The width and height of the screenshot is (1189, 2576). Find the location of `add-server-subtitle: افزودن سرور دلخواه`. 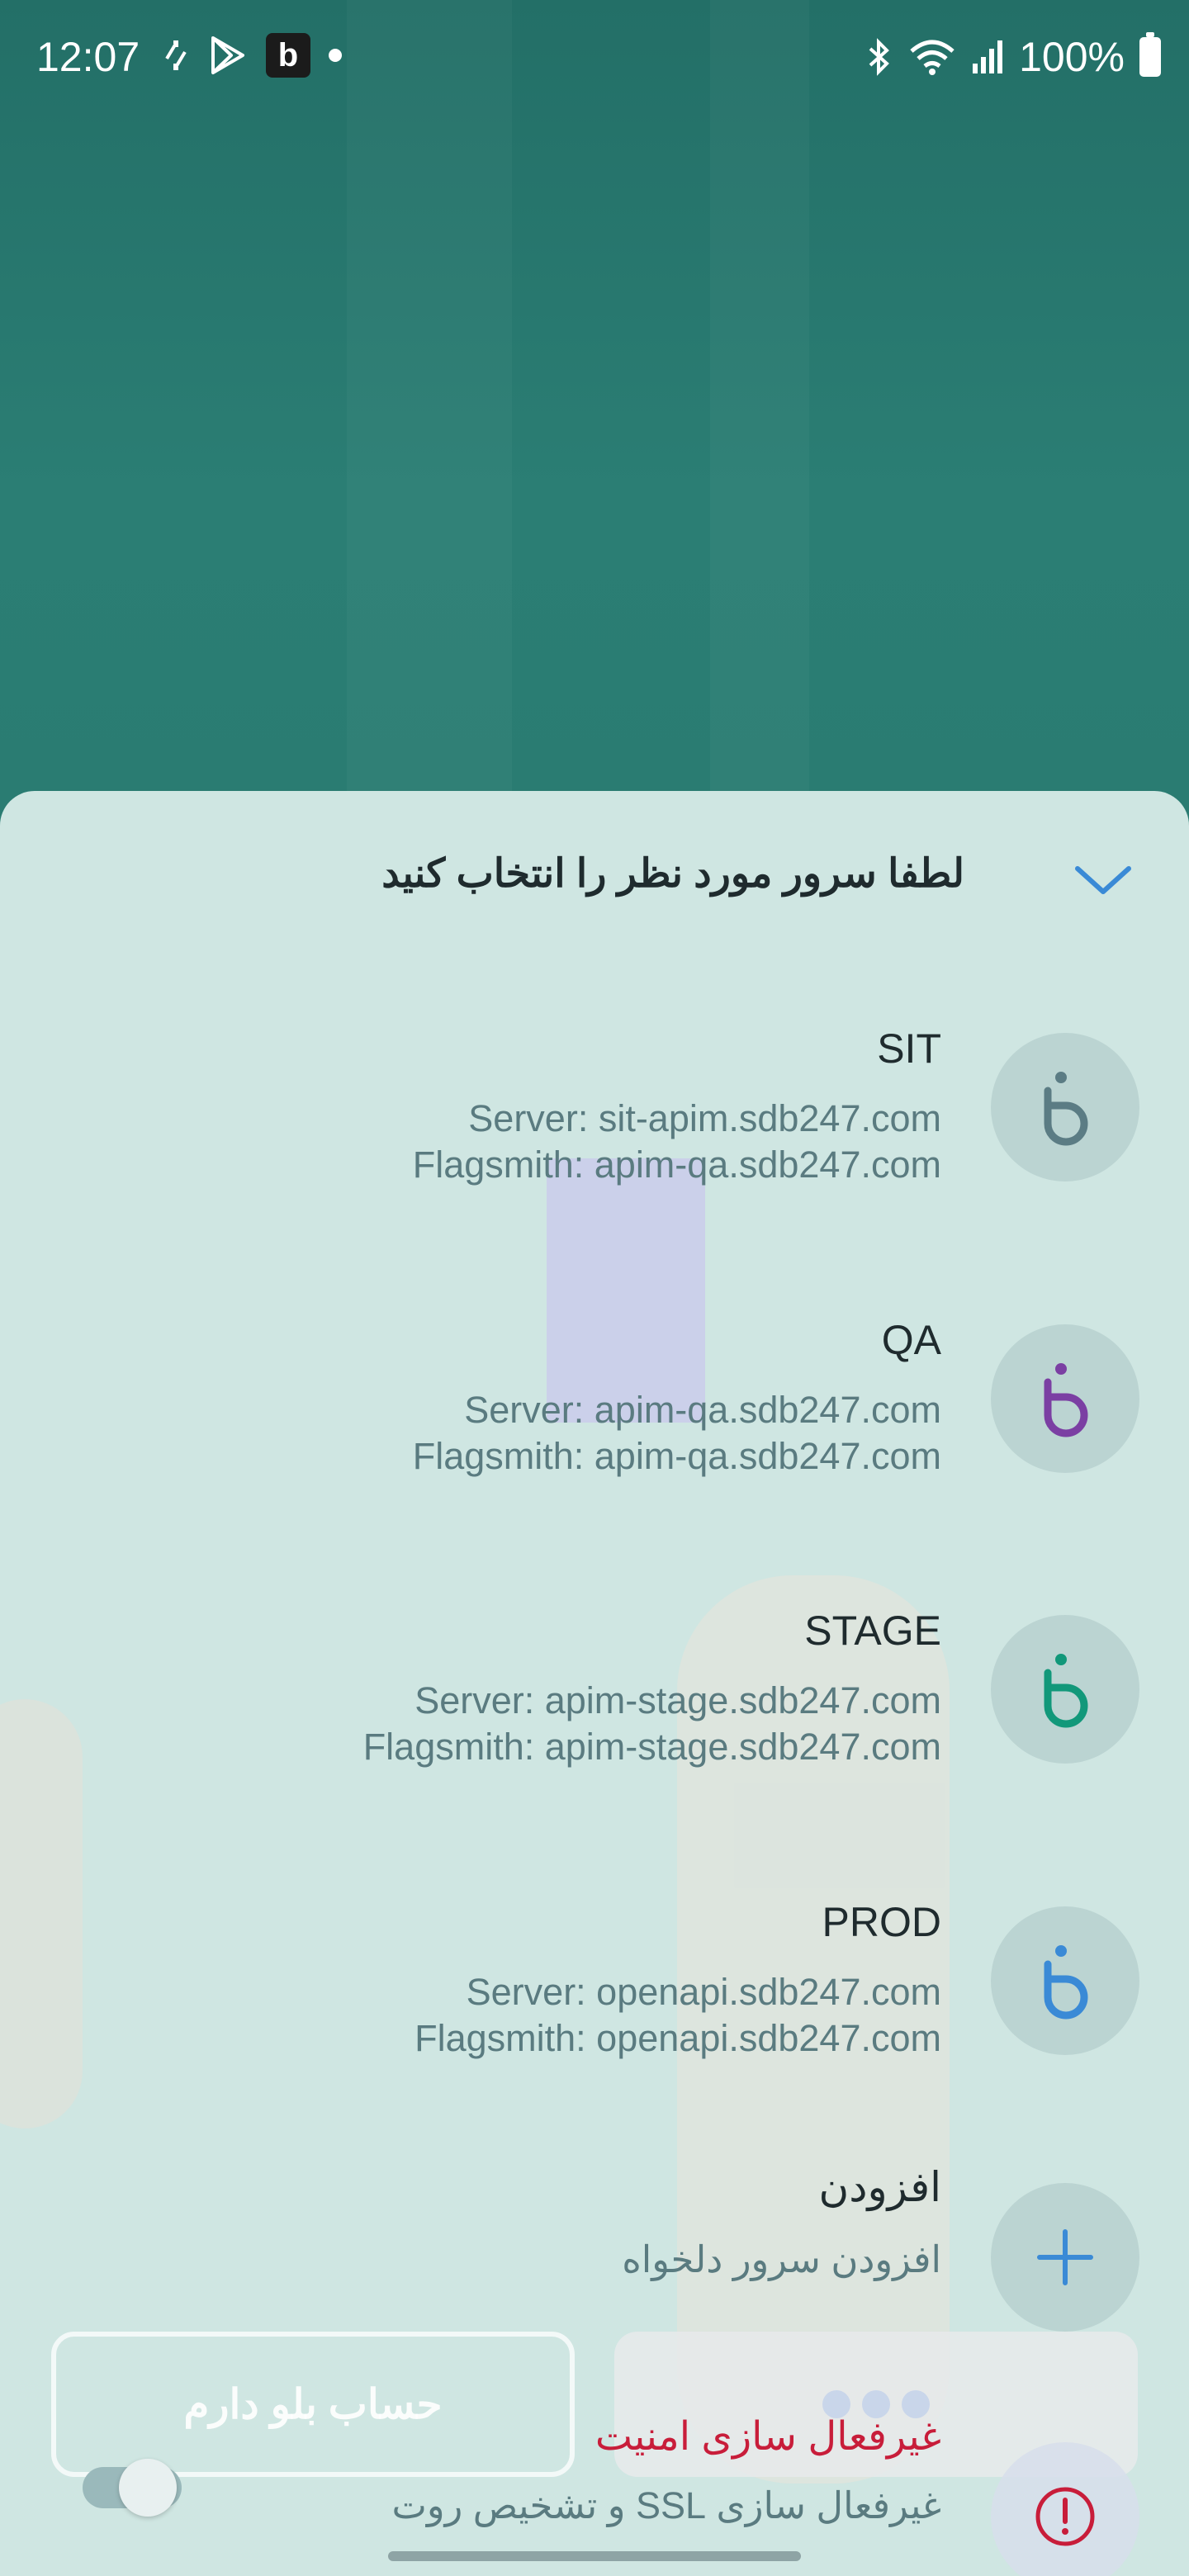

add-server-subtitle: افزودن سرور دلخواه is located at coordinates (781, 2259).